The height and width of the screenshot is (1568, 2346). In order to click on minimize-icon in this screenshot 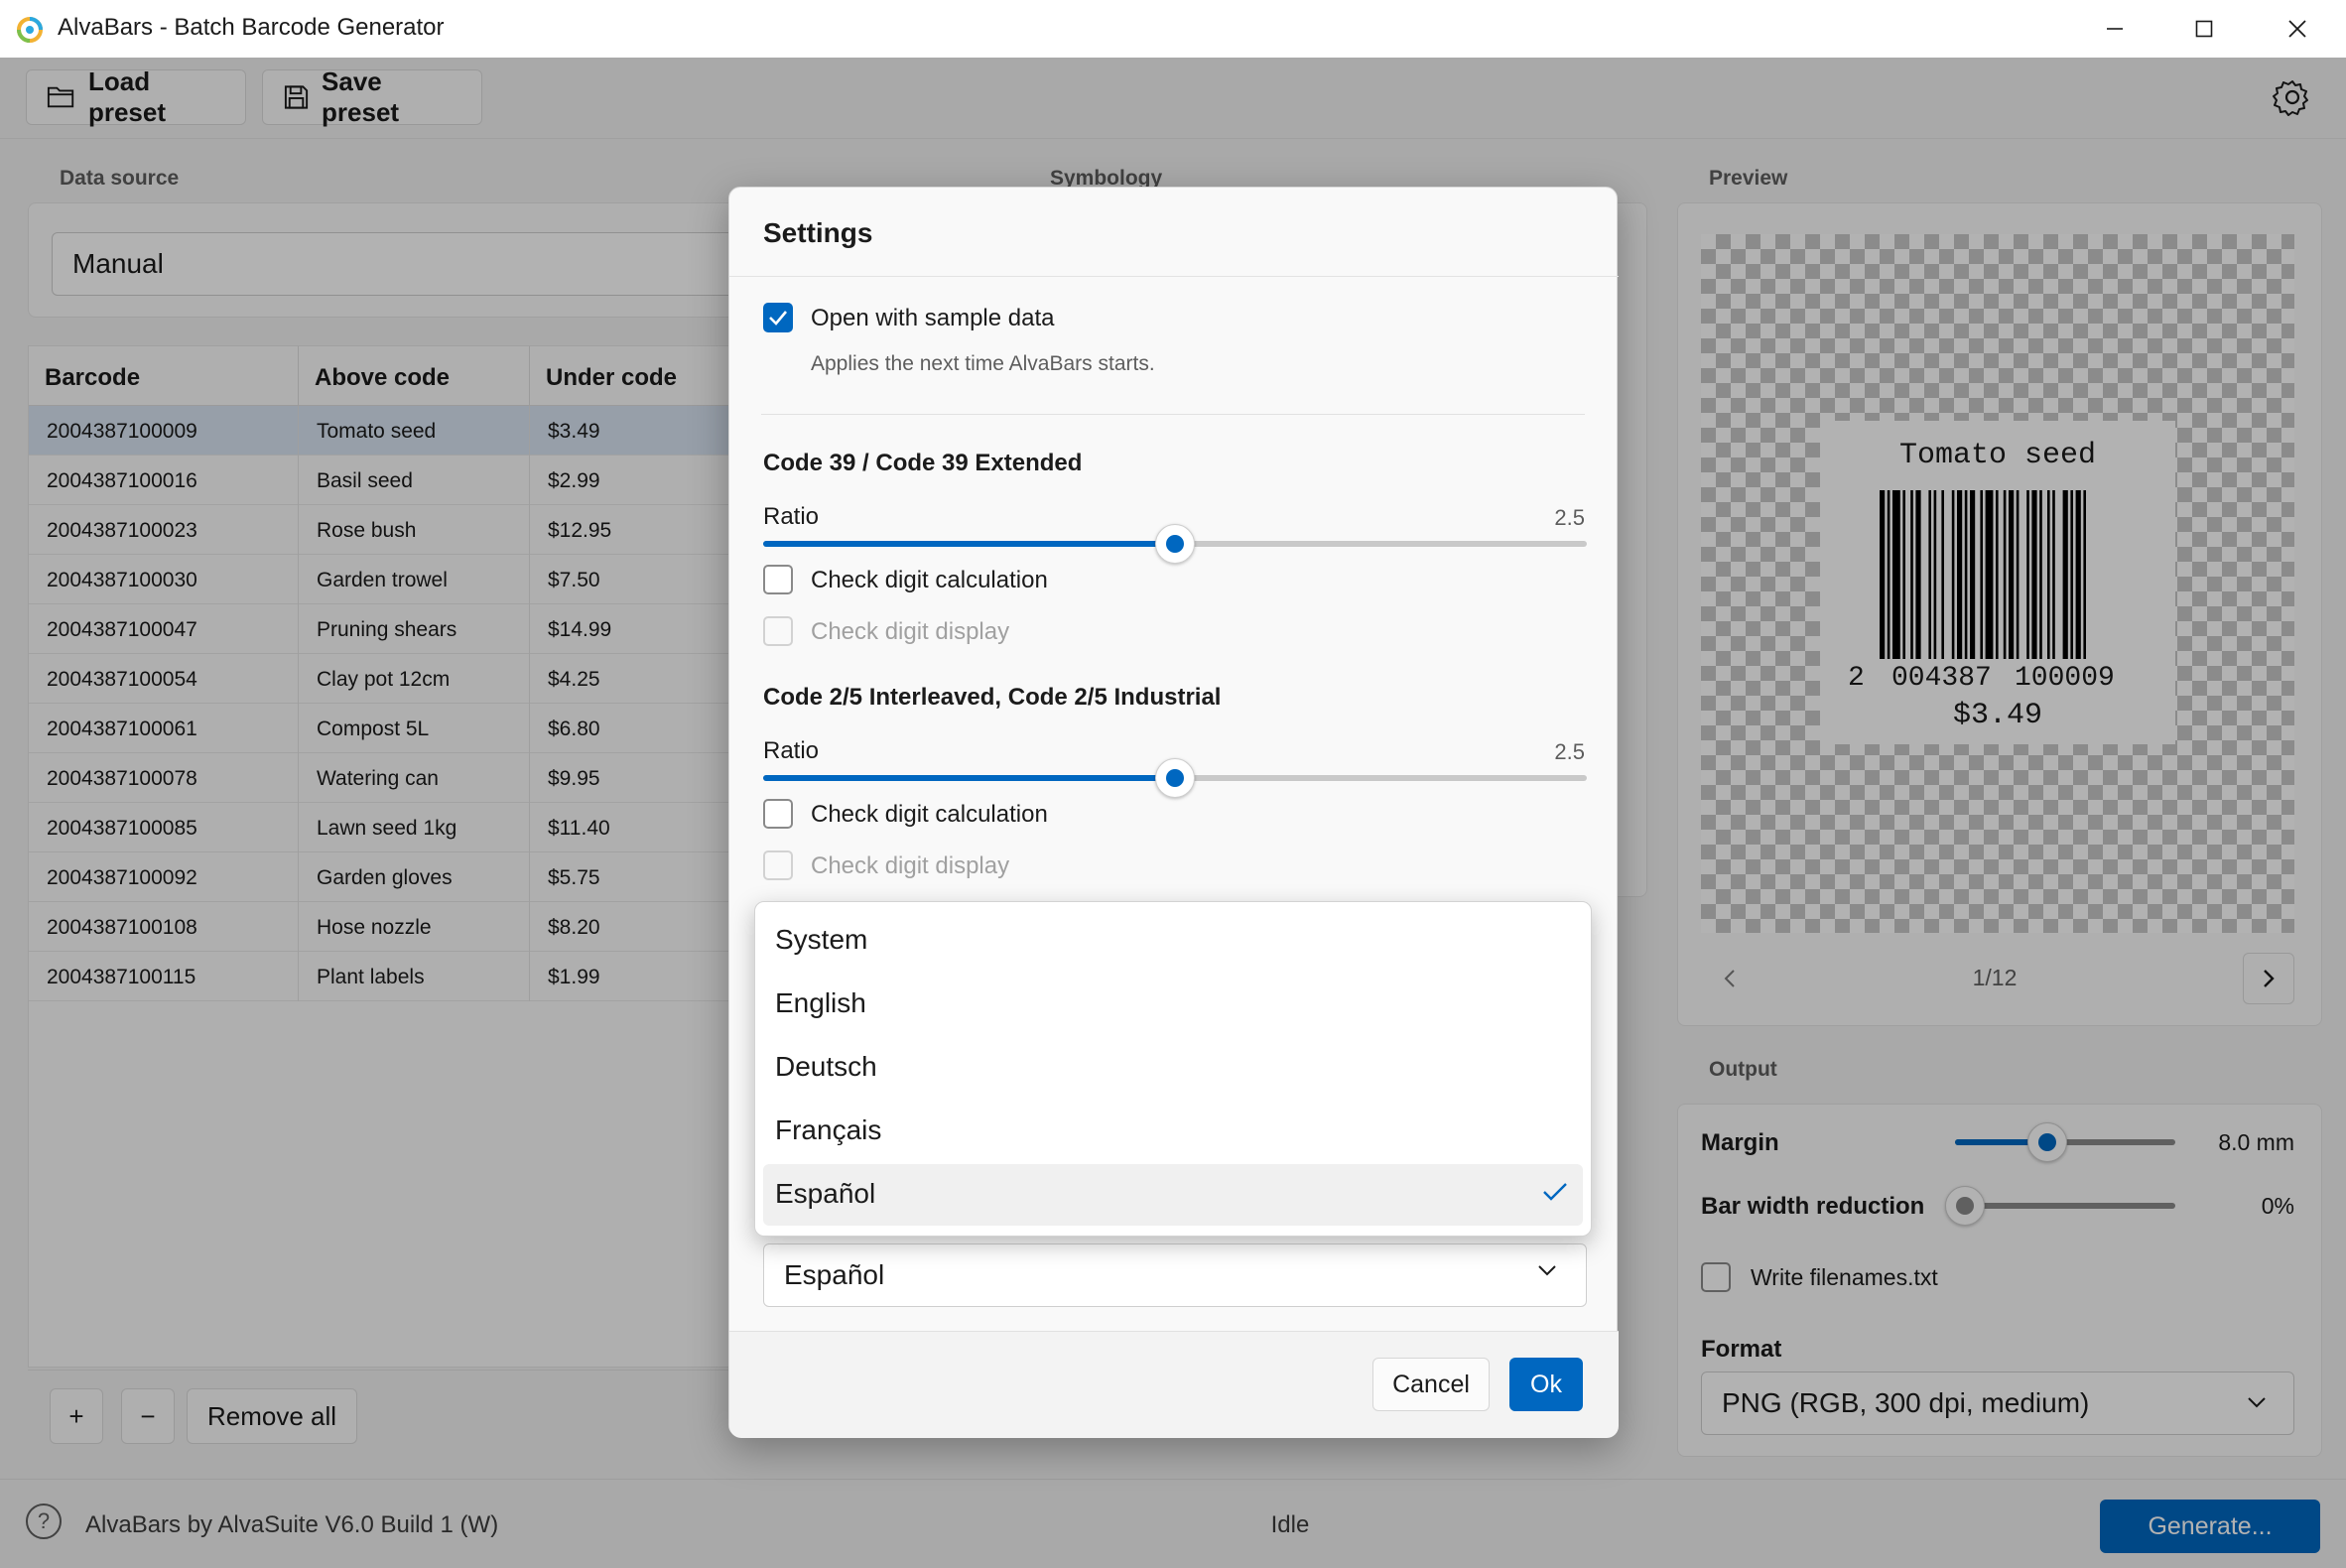, I will do `click(2115, 29)`.